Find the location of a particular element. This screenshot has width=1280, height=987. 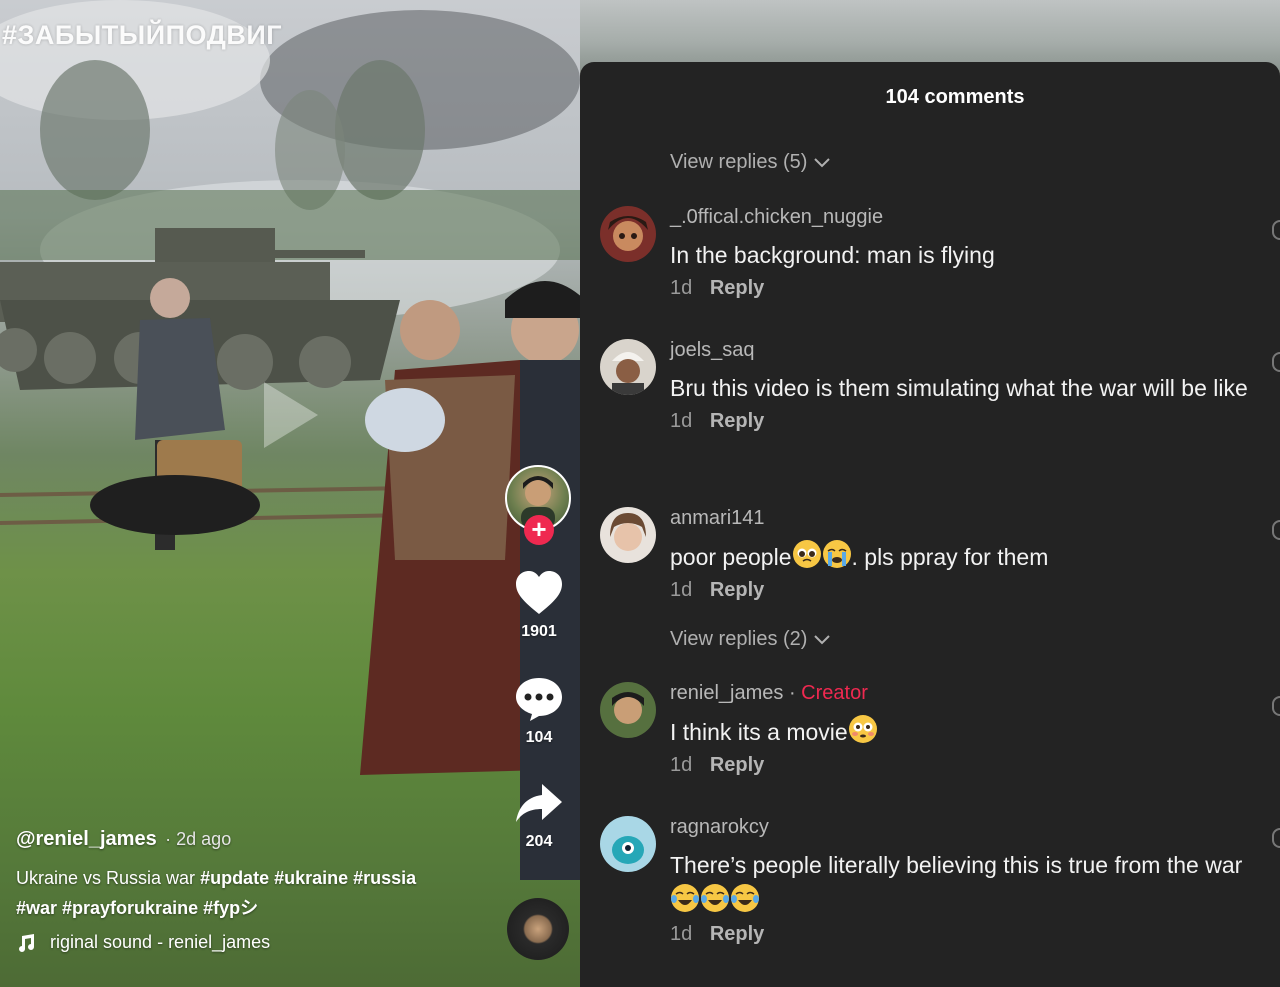

view-replies-label: View replies (2) is located at coordinates (739, 639).